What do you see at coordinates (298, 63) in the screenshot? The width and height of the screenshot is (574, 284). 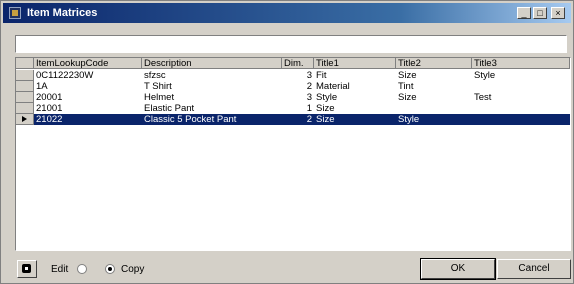 I see `column-header-dim: Dim.` at bounding box center [298, 63].